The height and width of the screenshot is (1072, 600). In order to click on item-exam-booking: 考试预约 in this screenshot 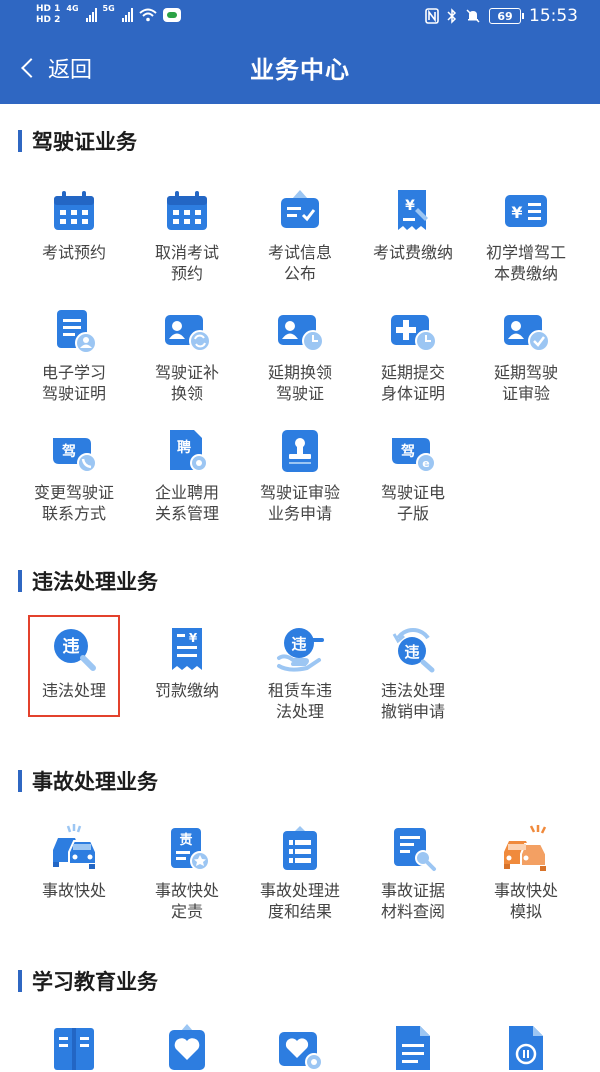, I will do `click(74, 224)`.